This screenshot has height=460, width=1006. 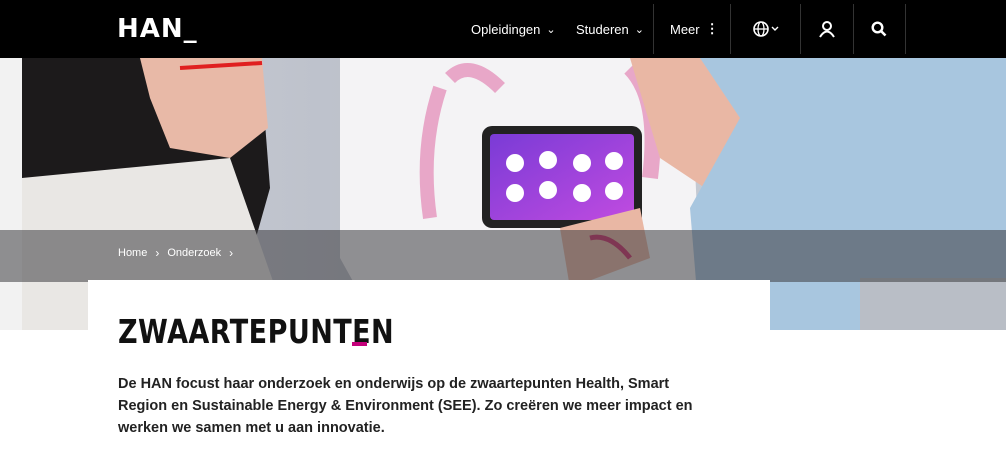 I want to click on top-navigation: HAN_ Opleidingen ⌄ Studeren ⌄ Meer ⋮, so click(x=503, y=29).